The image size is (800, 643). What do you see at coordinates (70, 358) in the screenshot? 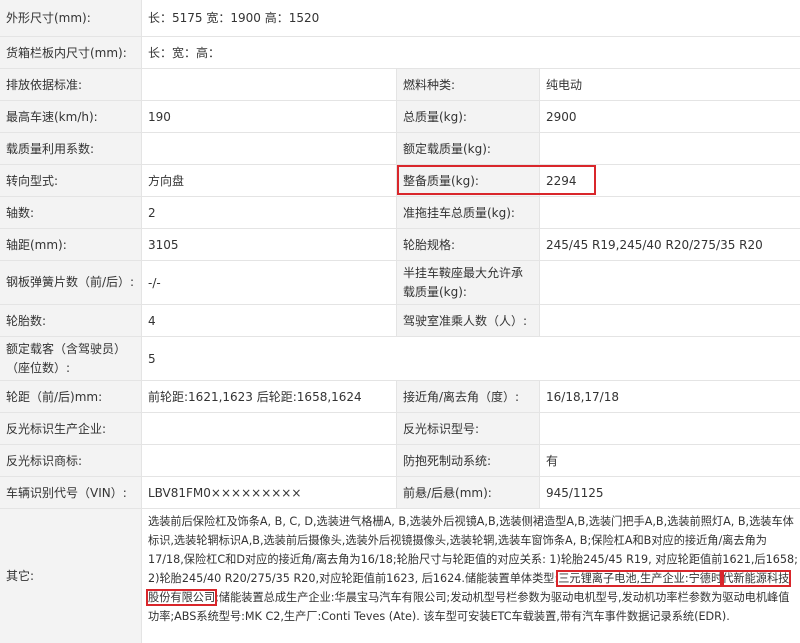
I see `spec-label: 额定载客（含驾驶员）（座位数）:` at bounding box center [70, 358].